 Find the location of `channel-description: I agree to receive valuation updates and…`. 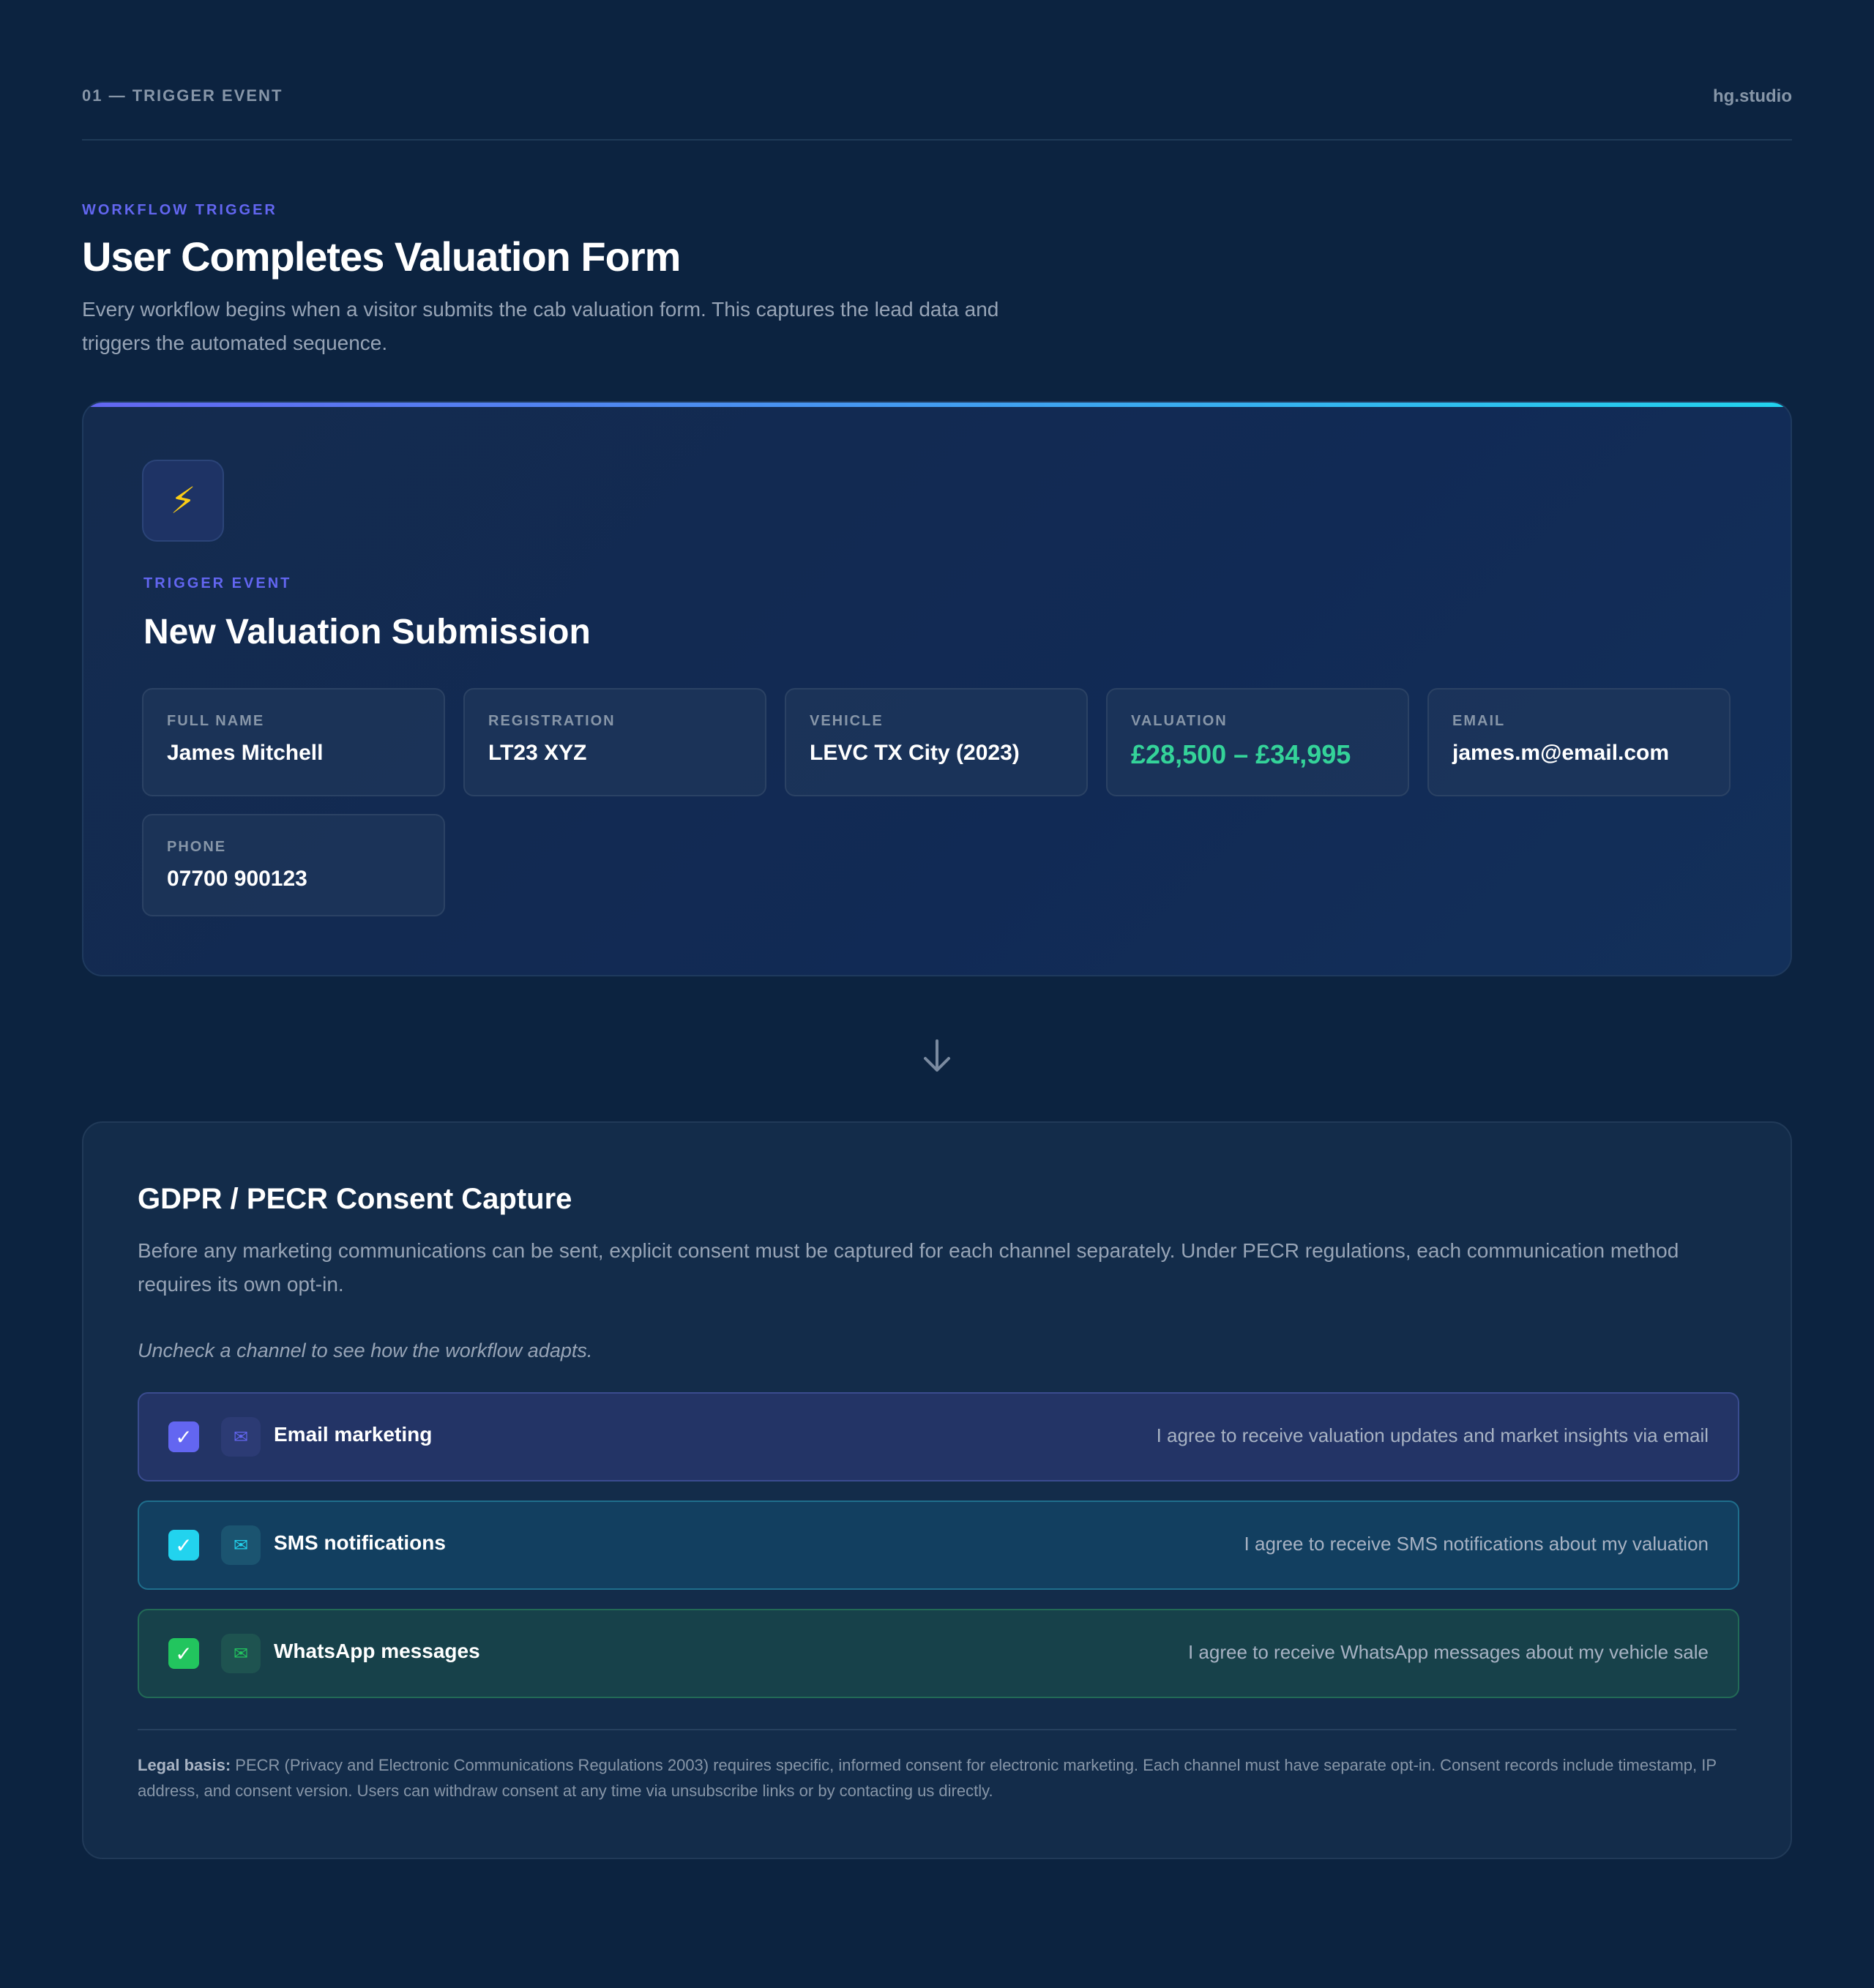

channel-description: I agree to receive valuation updates and… is located at coordinates (1433, 1435).